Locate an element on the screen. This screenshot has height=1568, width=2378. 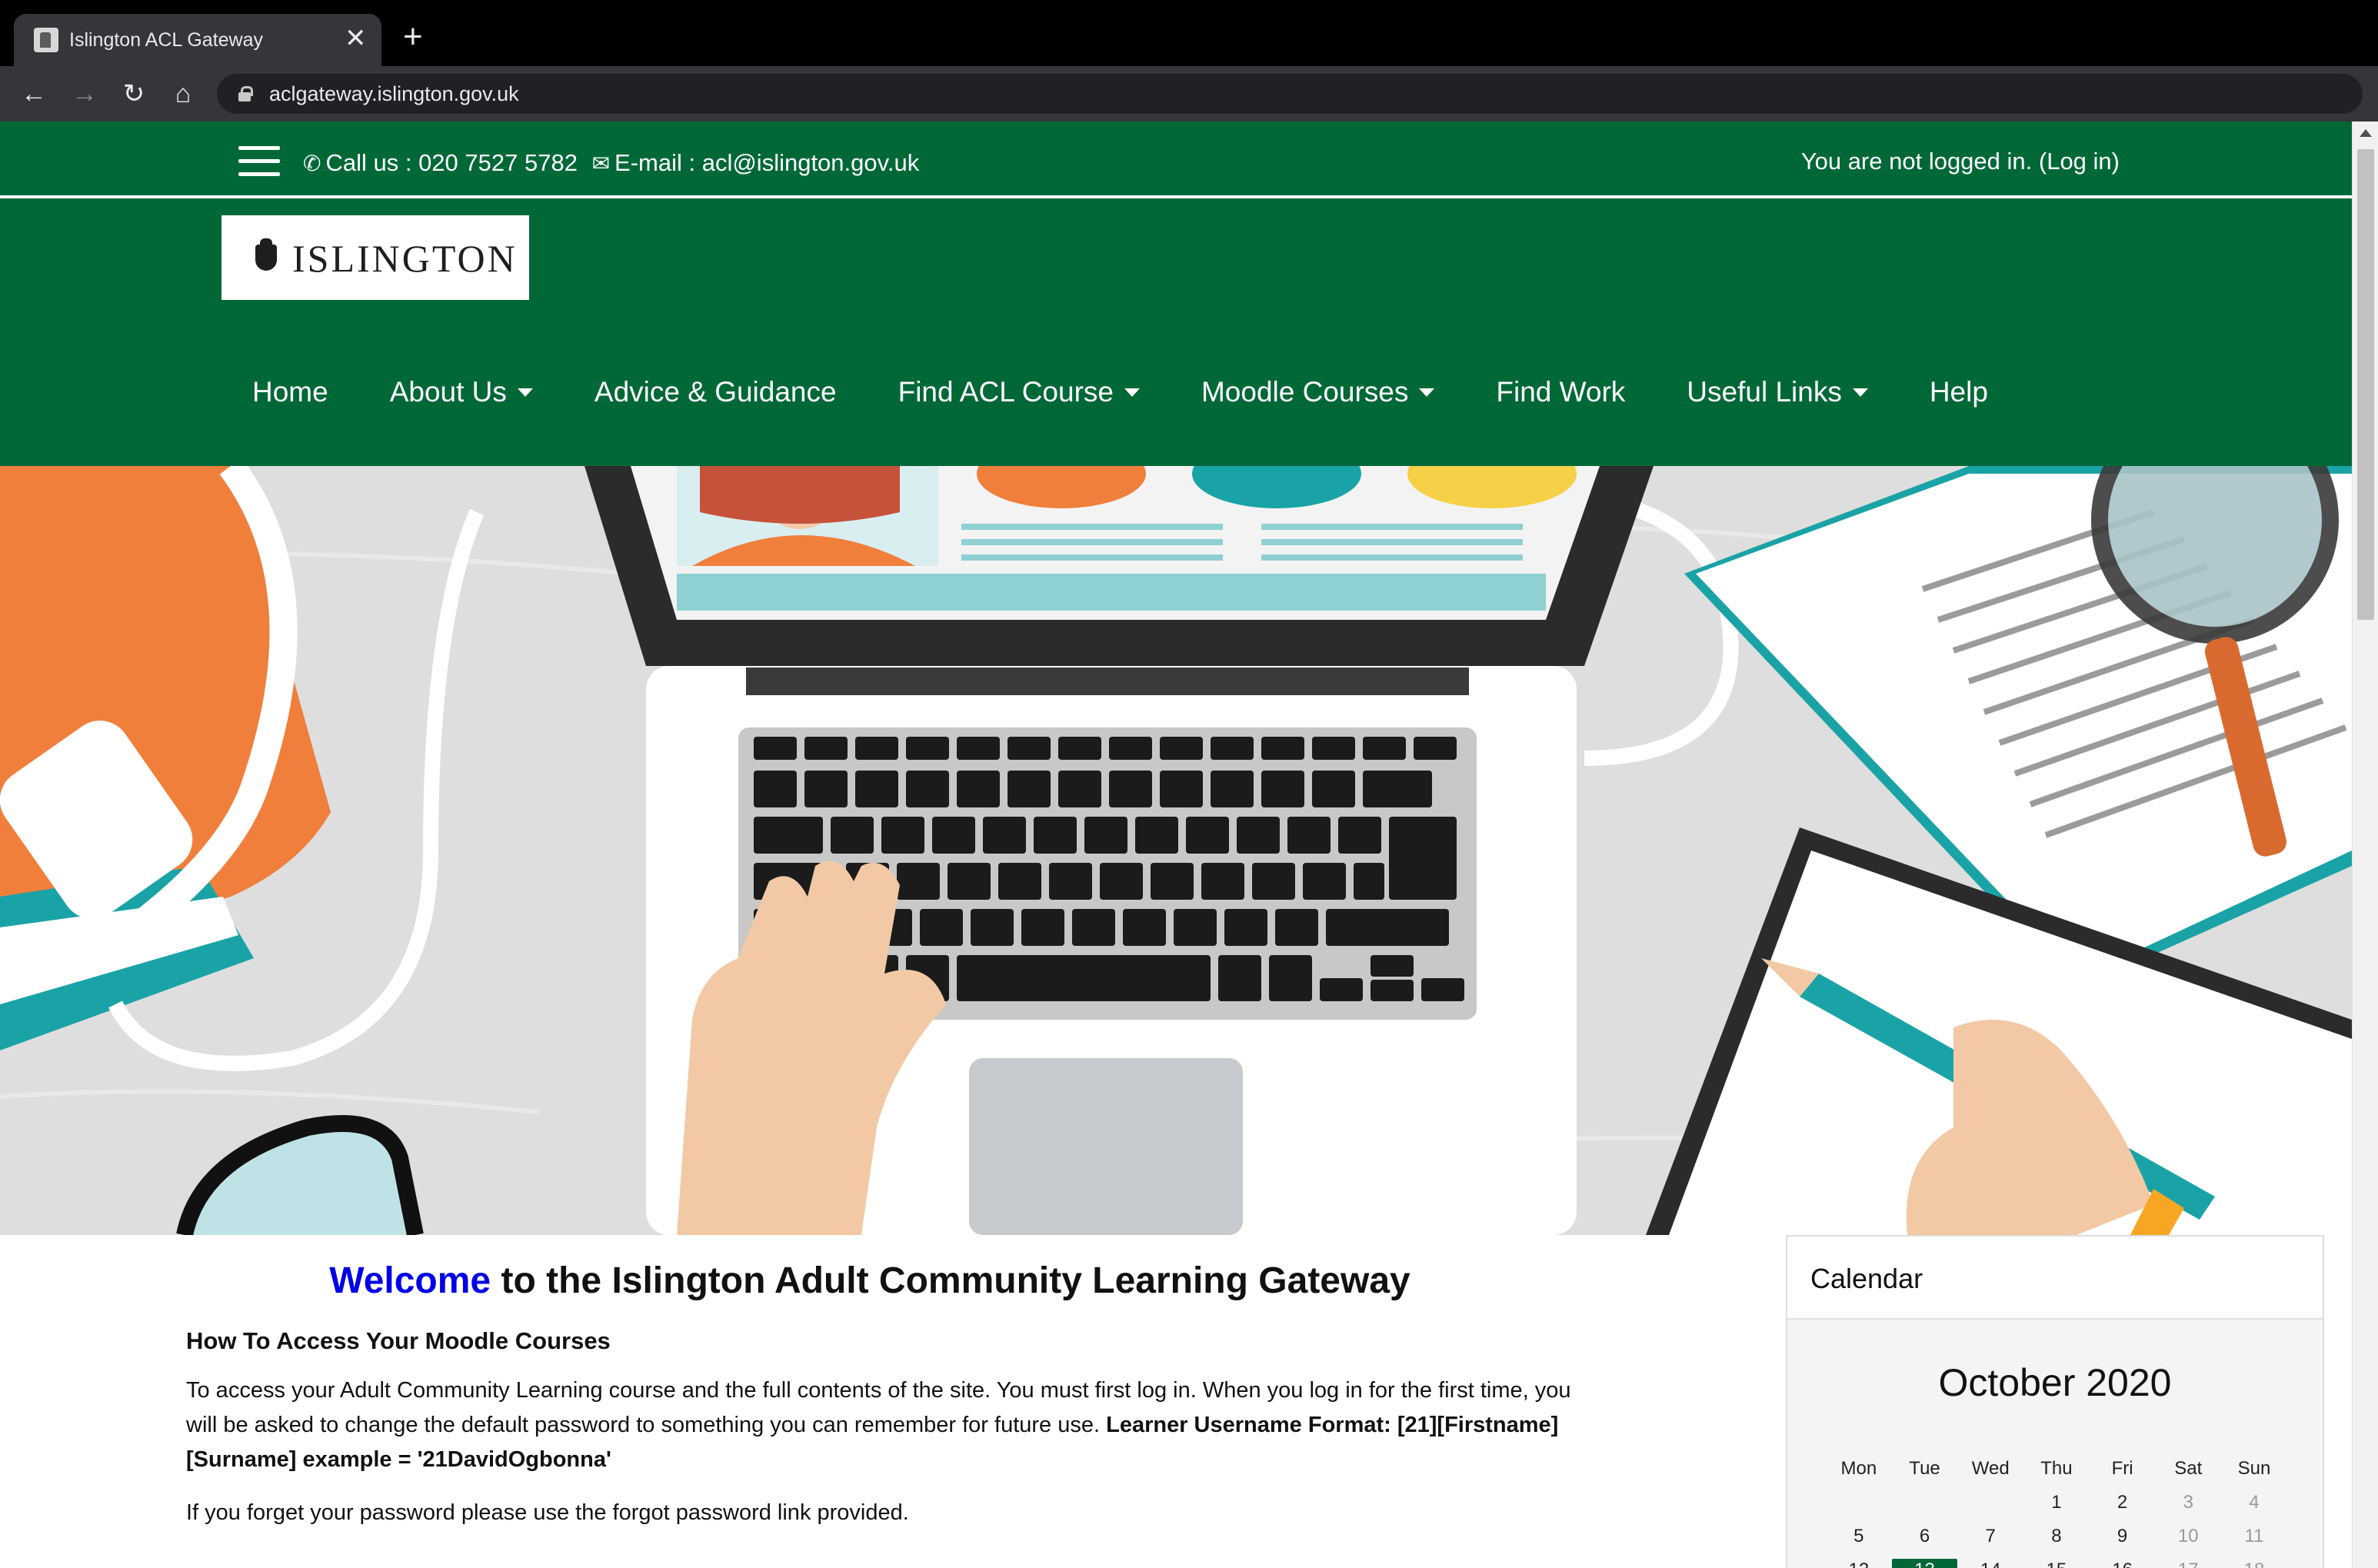
calendar-day: 9 is located at coordinates (2123, 1536).